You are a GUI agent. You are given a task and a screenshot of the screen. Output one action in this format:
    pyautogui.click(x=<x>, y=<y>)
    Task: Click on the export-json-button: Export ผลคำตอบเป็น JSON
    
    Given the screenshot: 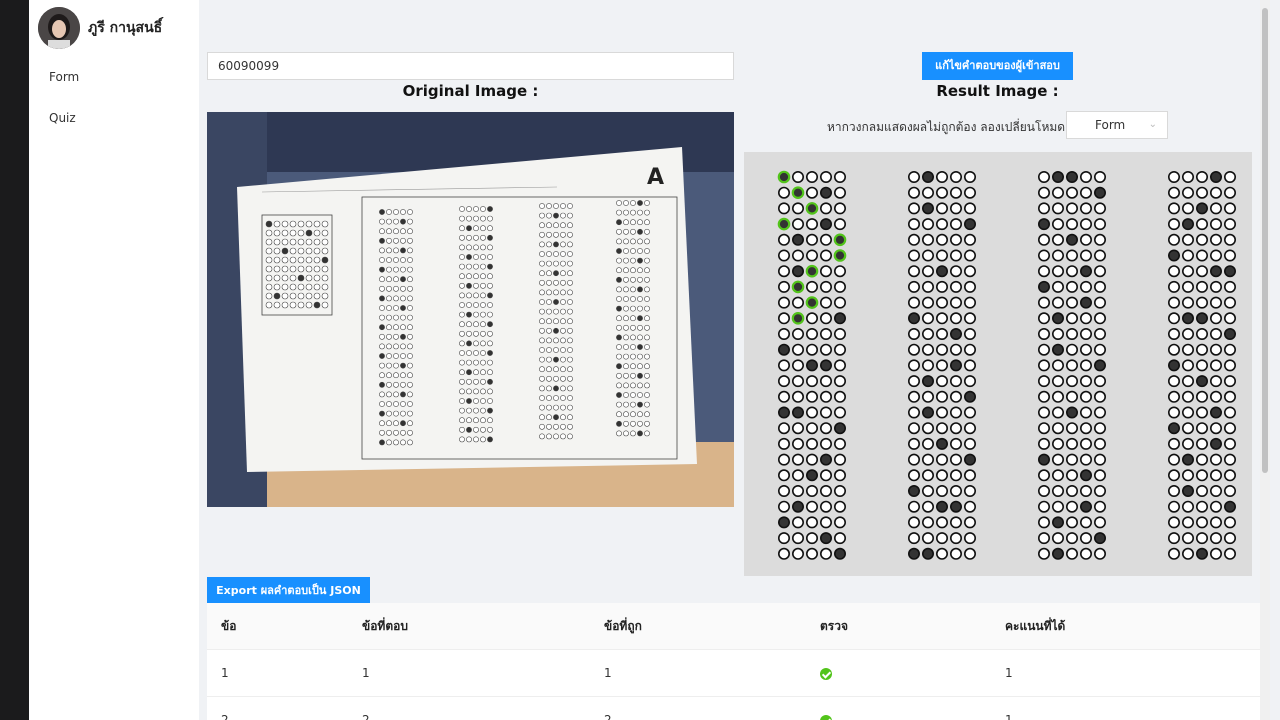 What is the action you would take?
    pyautogui.click(x=288, y=590)
    